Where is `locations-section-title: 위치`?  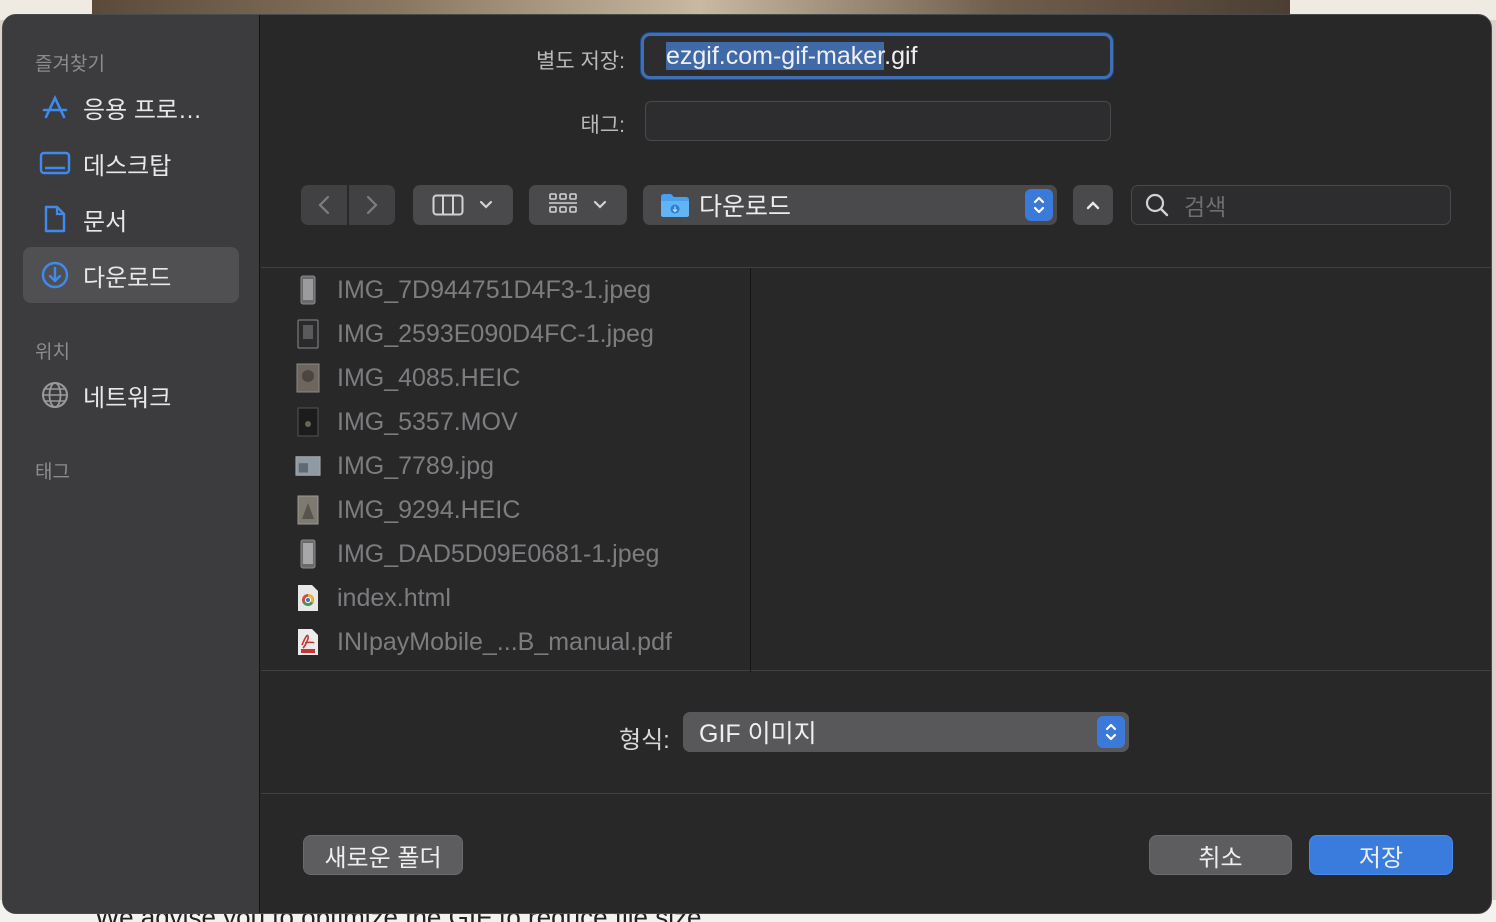 locations-section-title: 위치 is located at coordinates (52, 352).